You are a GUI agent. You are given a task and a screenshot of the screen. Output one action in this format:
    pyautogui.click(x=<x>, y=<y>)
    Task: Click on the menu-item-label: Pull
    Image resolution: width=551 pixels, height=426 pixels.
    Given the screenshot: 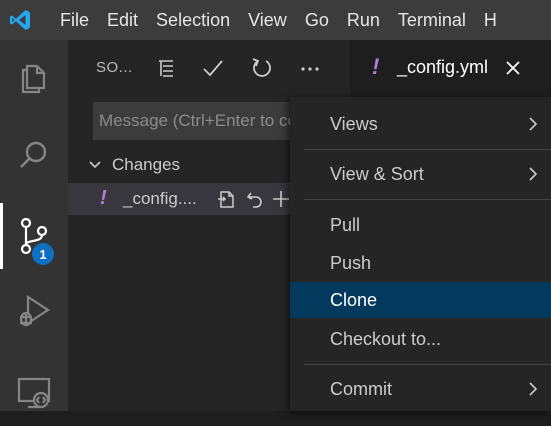 What is the action you would take?
    pyautogui.click(x=345, y=224)
    